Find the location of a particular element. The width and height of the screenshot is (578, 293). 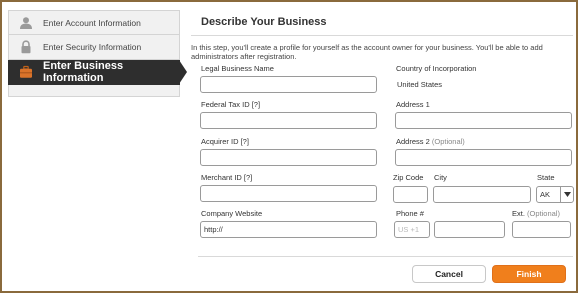

sidebar-item-label: Enter Security Information is located at coordinates (92, 47).